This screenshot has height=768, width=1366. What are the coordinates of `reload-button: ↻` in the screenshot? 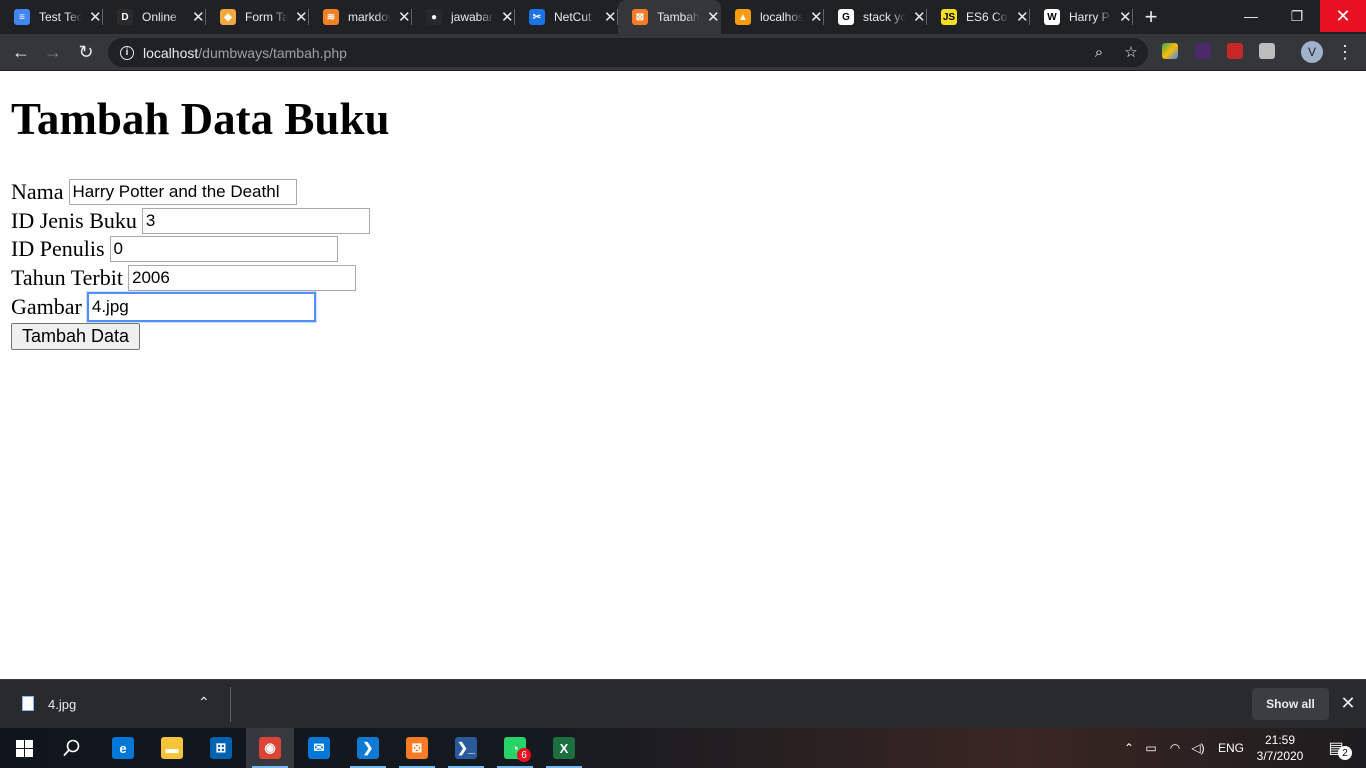 It's located at (86, 52).